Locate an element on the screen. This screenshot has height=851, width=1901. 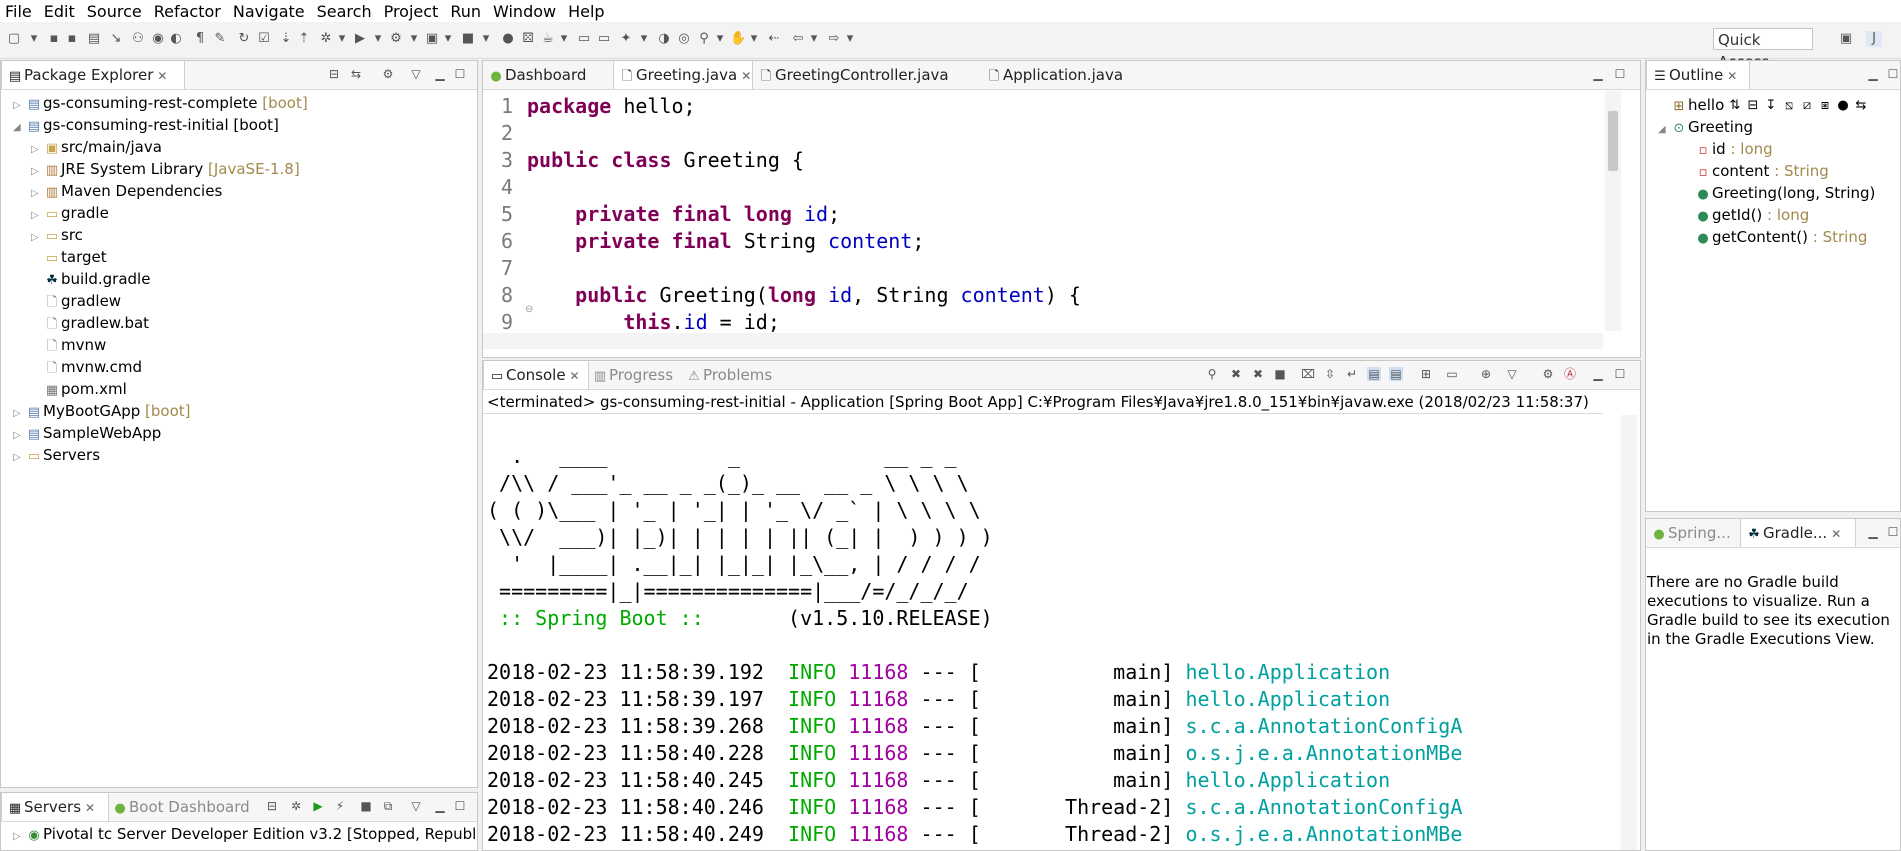
outline-item: ⊞ hello is located at coordinates (1697, 105).